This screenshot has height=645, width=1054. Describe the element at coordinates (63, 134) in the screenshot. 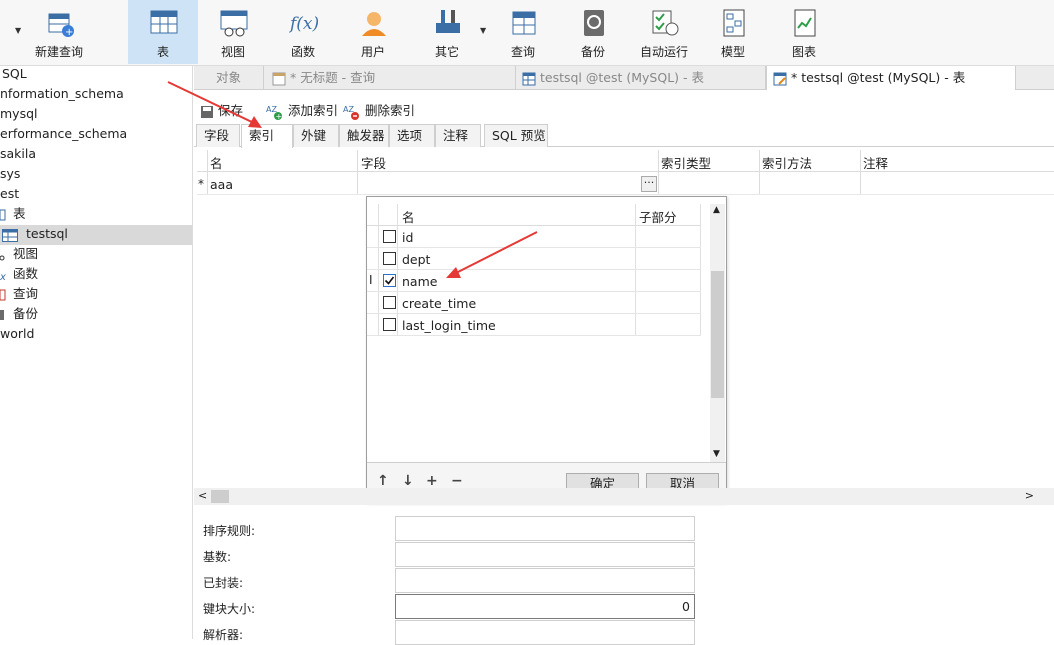

I see `tree-item-performance-schema: erformance_schema` at that location.